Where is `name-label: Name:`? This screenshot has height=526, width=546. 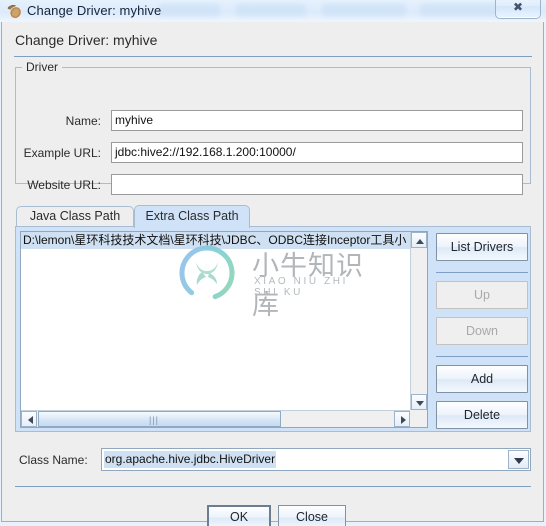
name-label: Name: is located at coordinates (83, 121).